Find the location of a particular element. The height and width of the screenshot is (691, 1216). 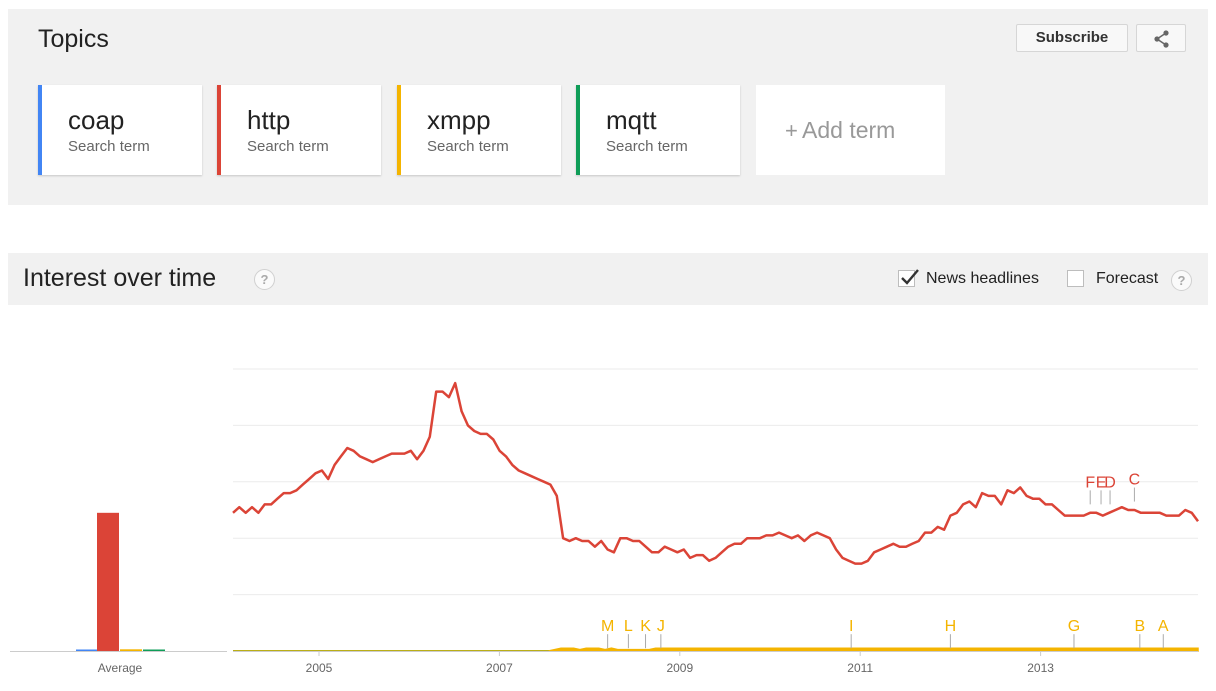

average-bar-xmpp is located at coordinates (131, 650).